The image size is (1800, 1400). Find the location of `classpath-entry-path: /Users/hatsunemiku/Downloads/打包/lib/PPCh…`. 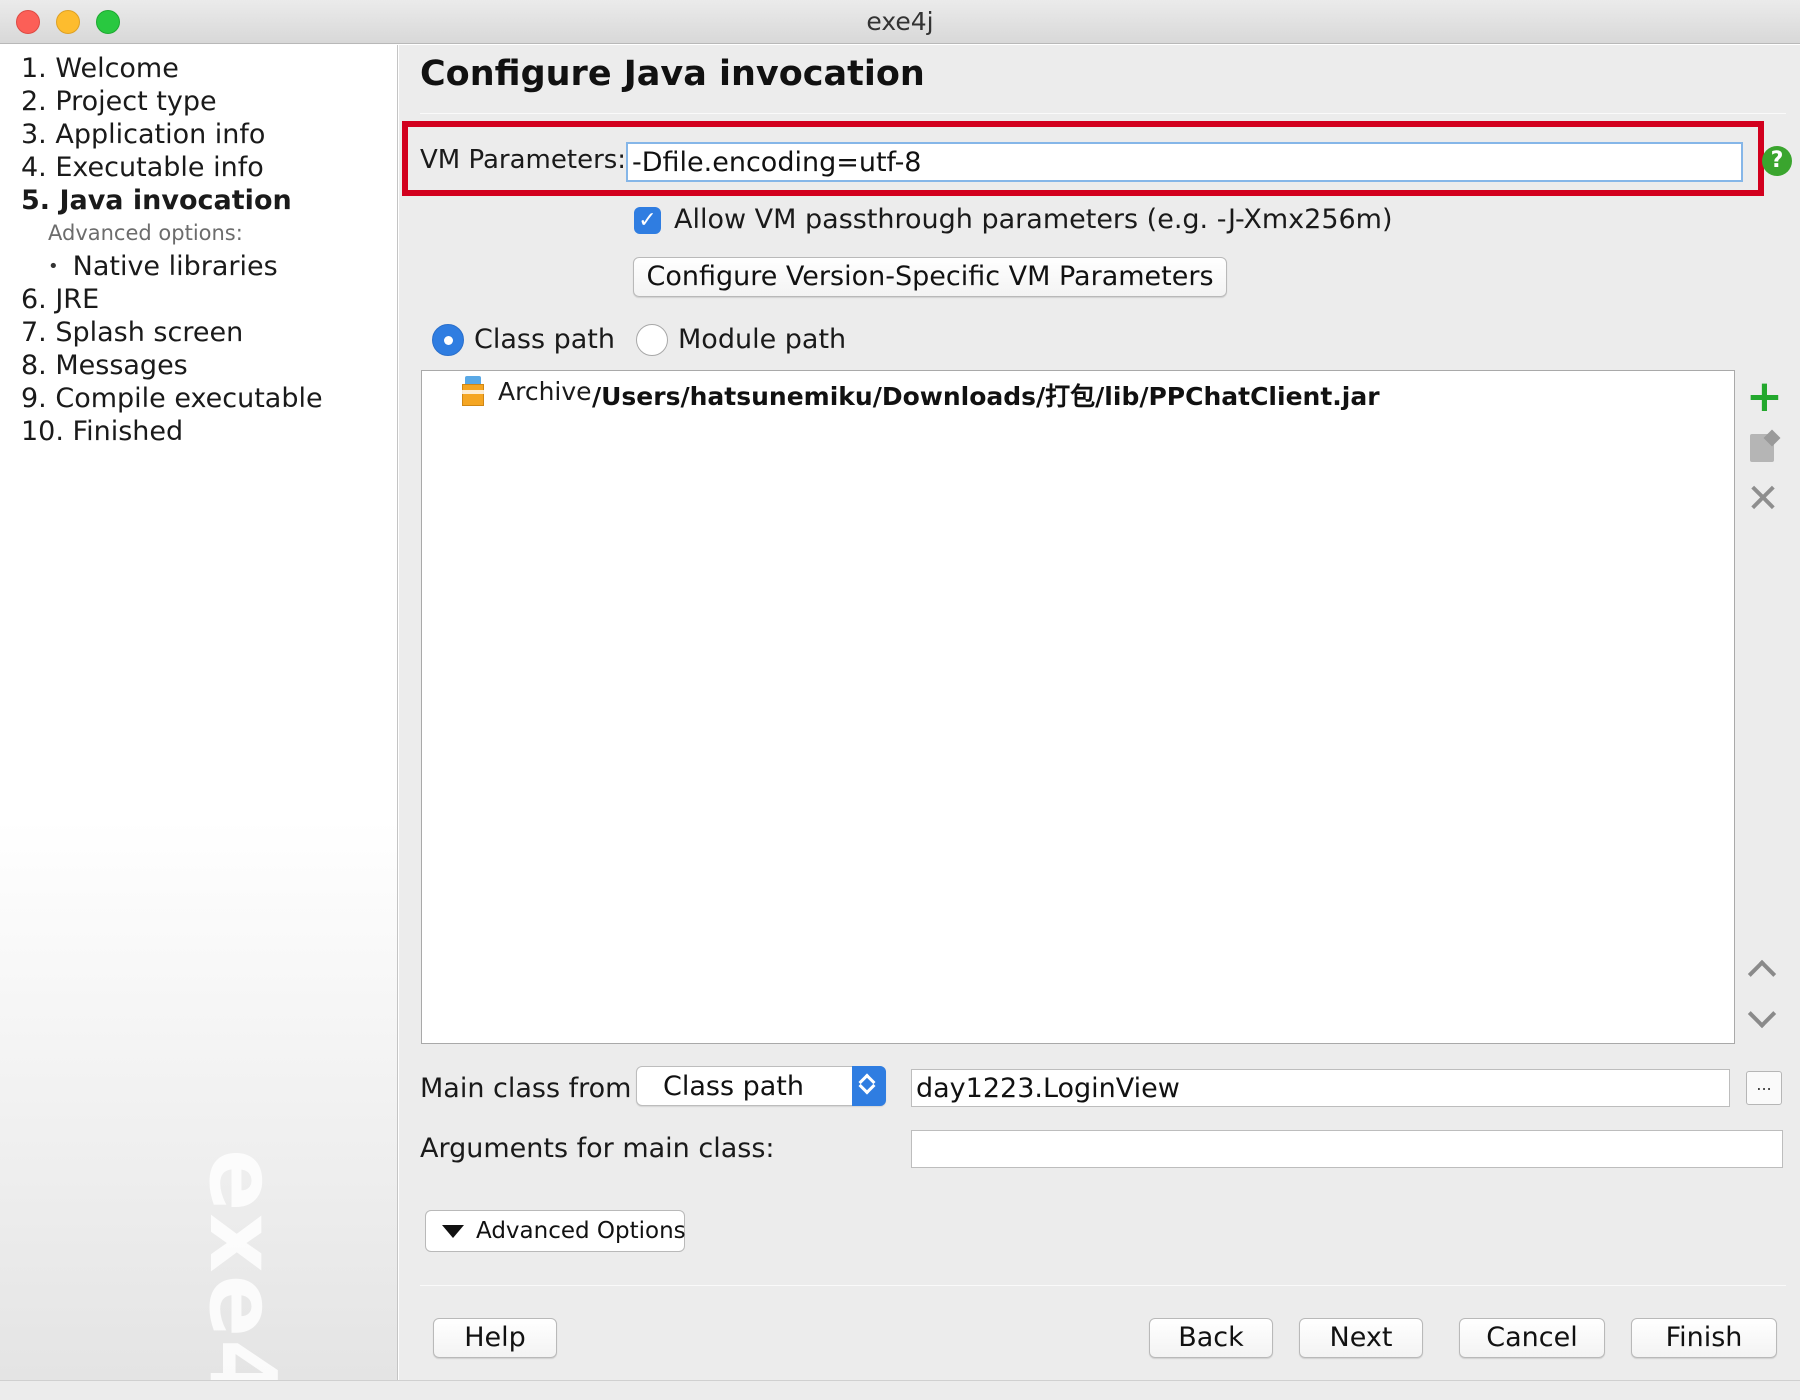

classpath-entry-path: /Users/hatsunemiku/Downloads/打包/lib/PPCh… is located at coordinates (986, 395).